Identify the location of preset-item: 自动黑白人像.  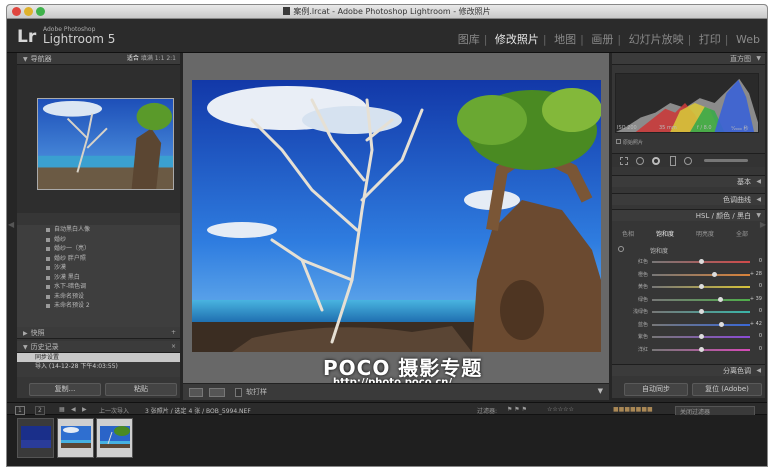
(98, 230).